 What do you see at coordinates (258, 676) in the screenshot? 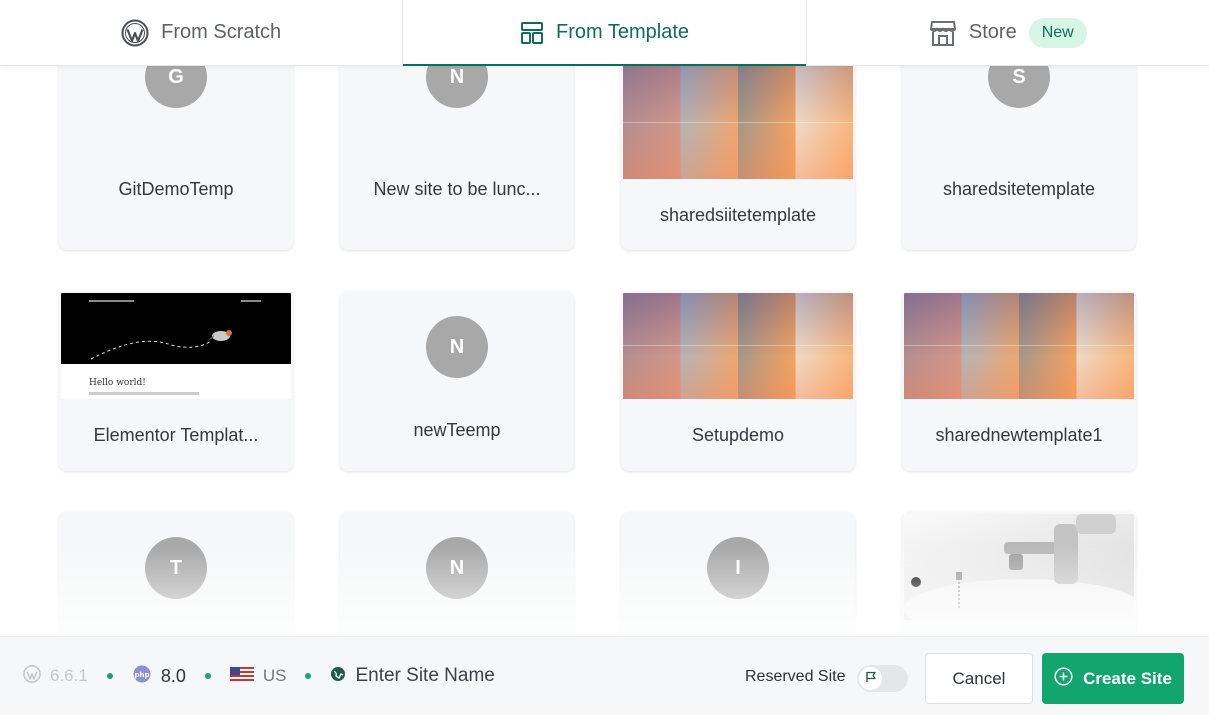
I see `country-selector: US` at bounding box center [258, 676].